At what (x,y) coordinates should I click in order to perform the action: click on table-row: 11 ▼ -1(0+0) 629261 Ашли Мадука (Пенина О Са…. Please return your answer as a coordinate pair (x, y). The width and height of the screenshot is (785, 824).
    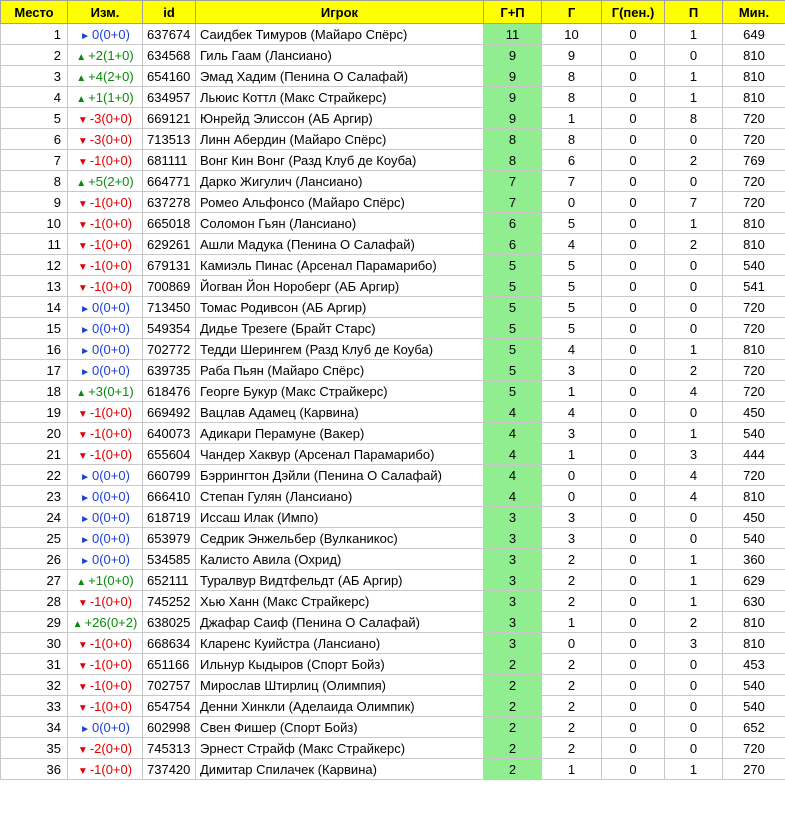
    Looking at the image, I should click on (392, 244).